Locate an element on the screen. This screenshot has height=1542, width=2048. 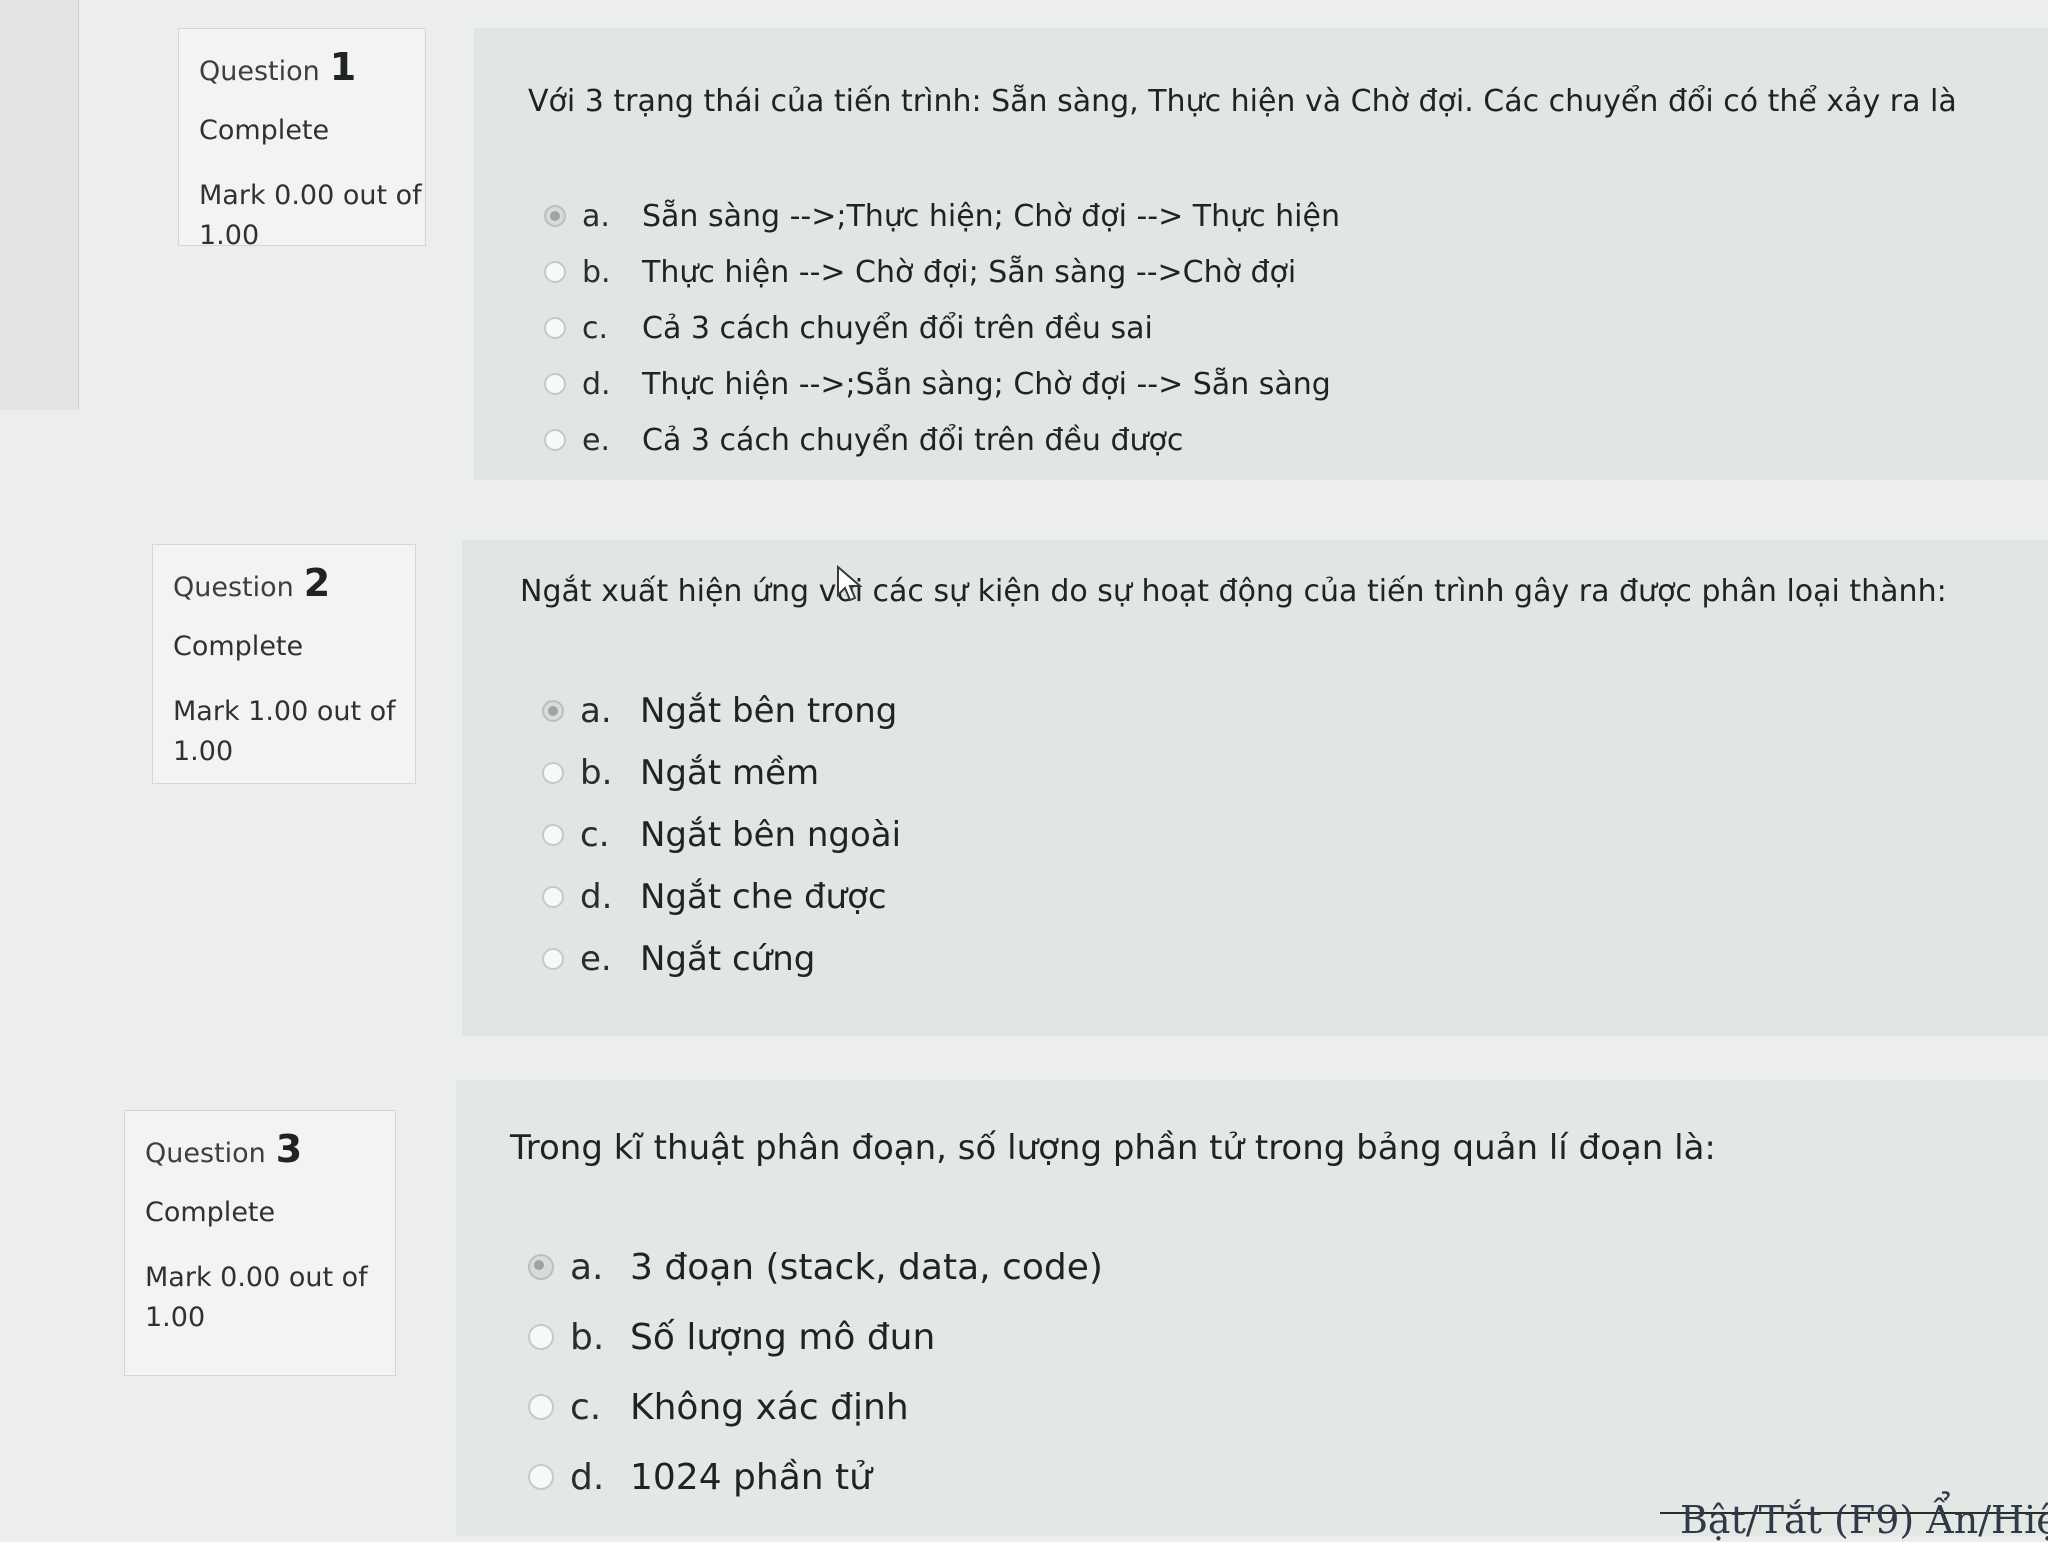
left-rail is located at coordinates (39, 205).